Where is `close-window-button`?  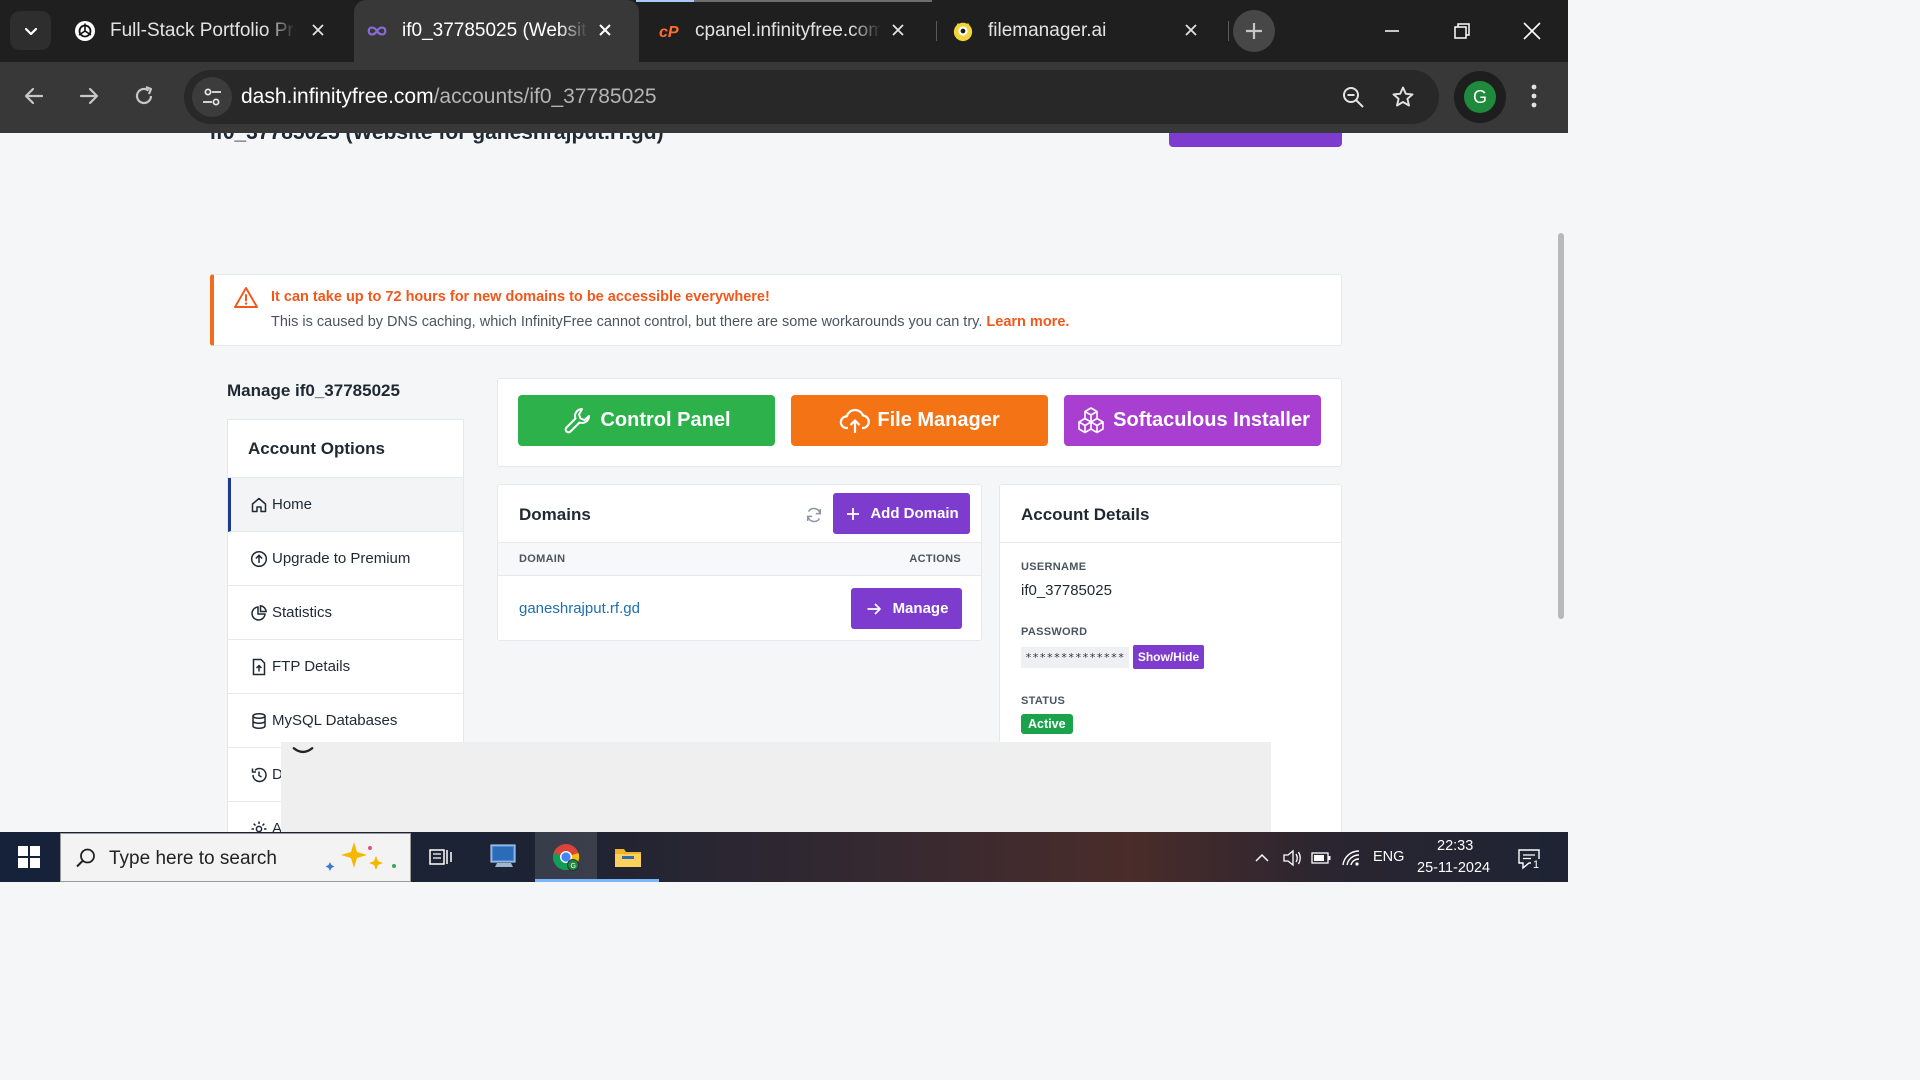
close-window-button is located at coordinates (1532, 31).